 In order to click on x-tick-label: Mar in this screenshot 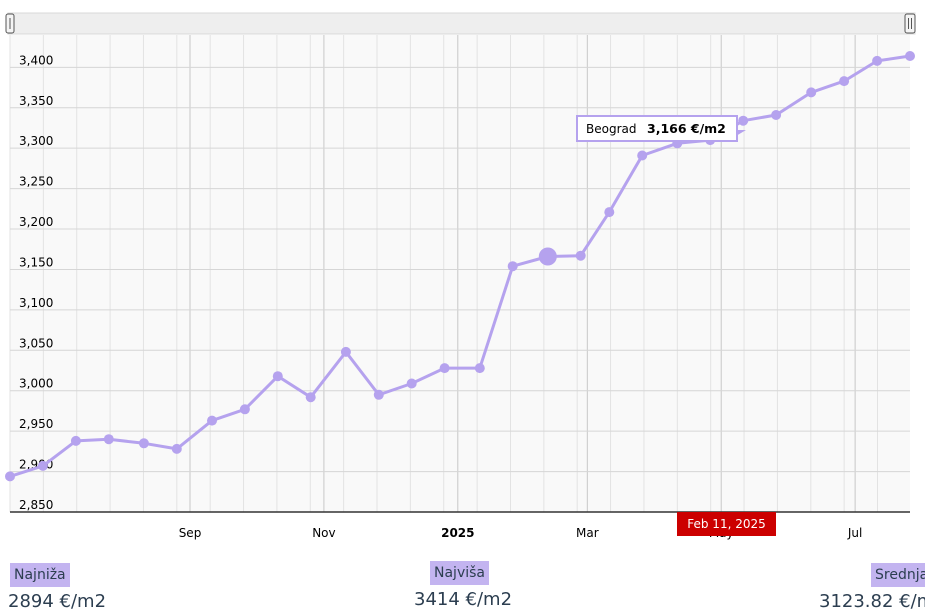, I will do `click(587, 533)`.